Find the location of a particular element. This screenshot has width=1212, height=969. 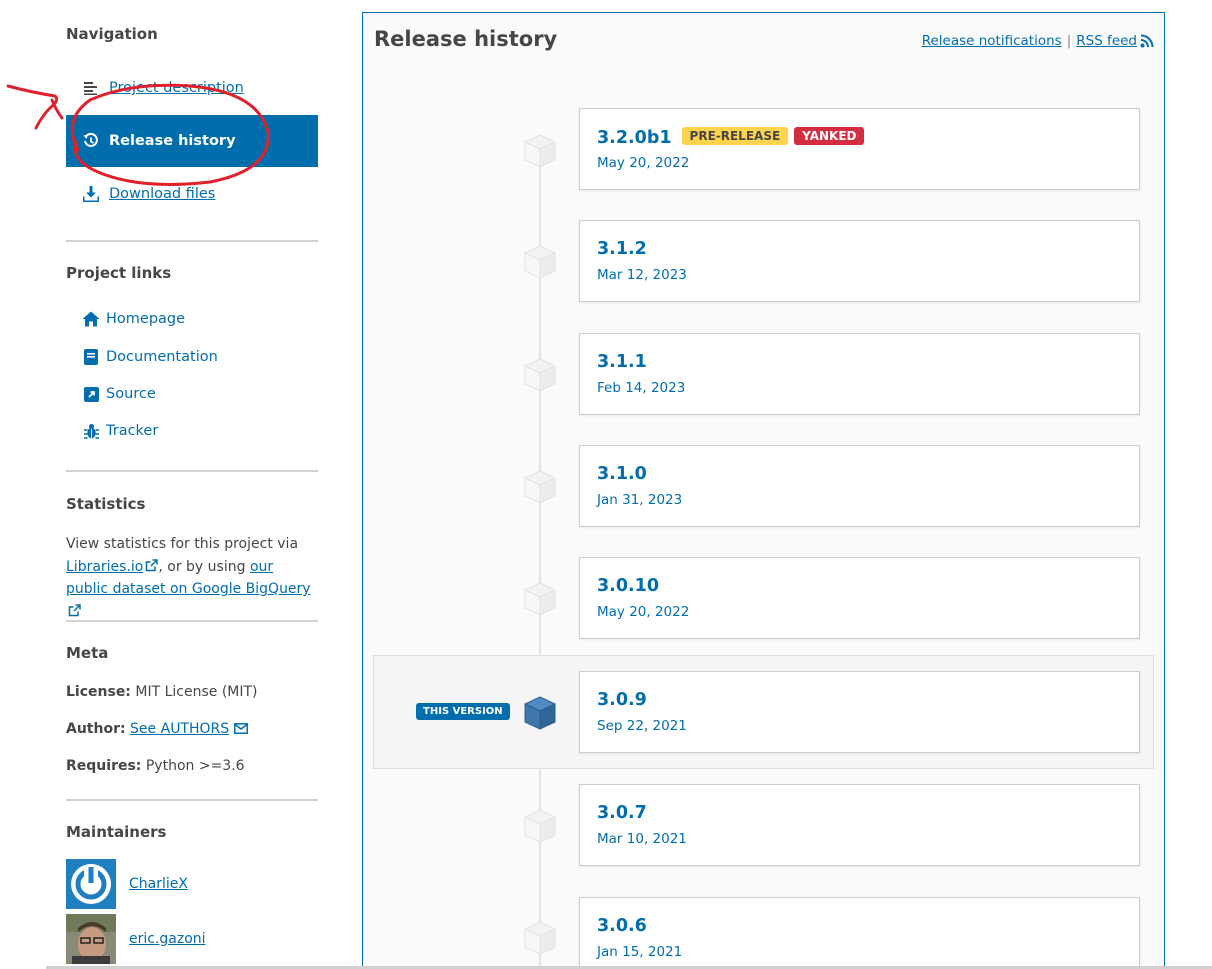

release-version: 3.0.6 is located at coordinates (622, 926).